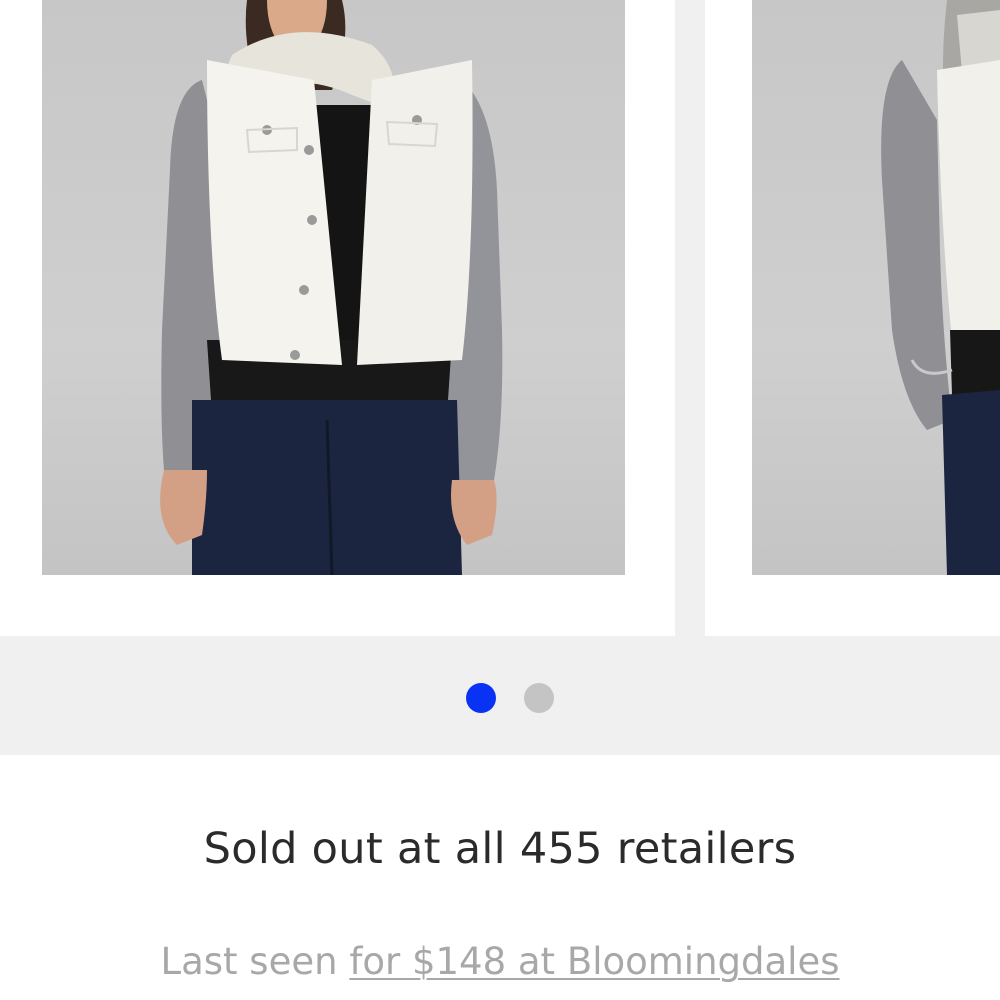 This screenshot has height=1000, width=1000. What do you see at coordinates (500, 849) in the screenshot?
I see `availability-headline: Sold out at all 455 retailers` at bounding box center [500, 849].